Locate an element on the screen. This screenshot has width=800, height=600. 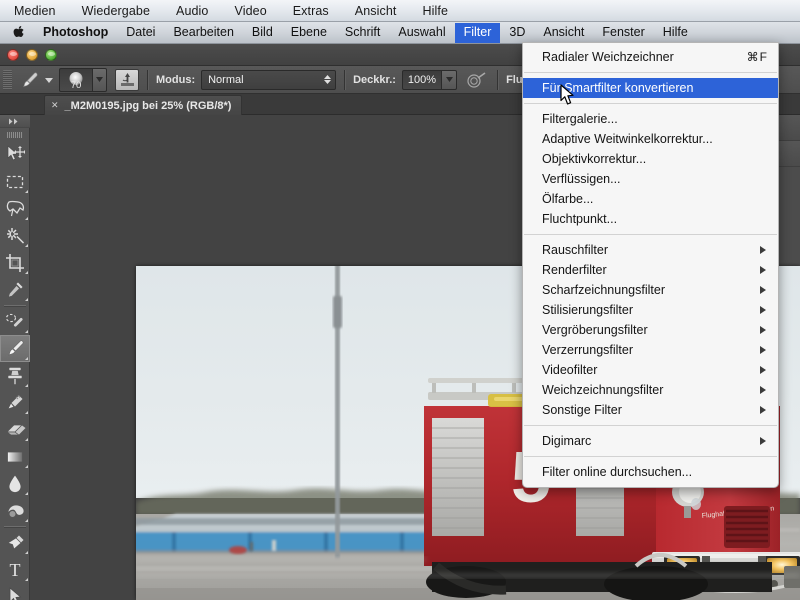
menu-item-digimarc: Digimarc is located at coordinates (650, 441).